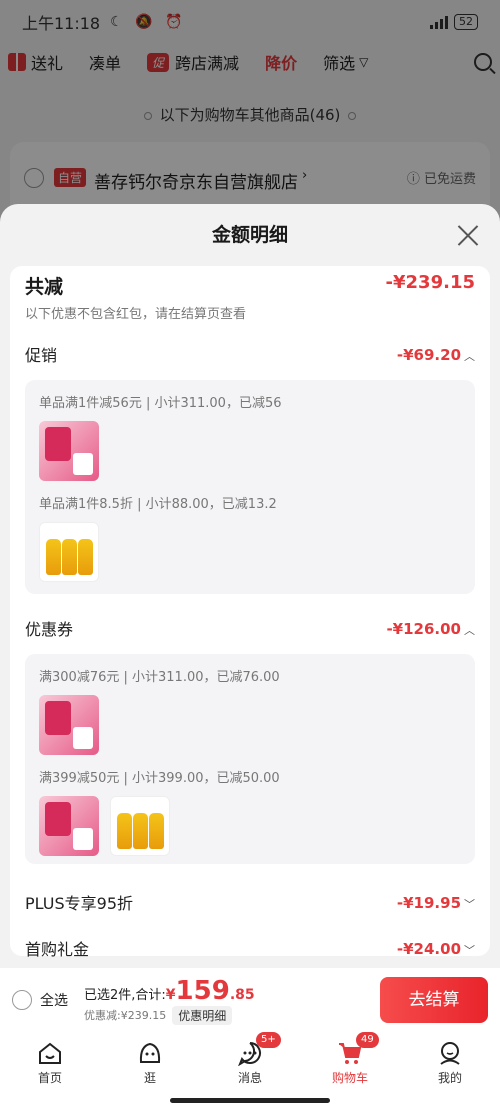  I want to click on total-amount: -¥239.15, so click(430, 282).